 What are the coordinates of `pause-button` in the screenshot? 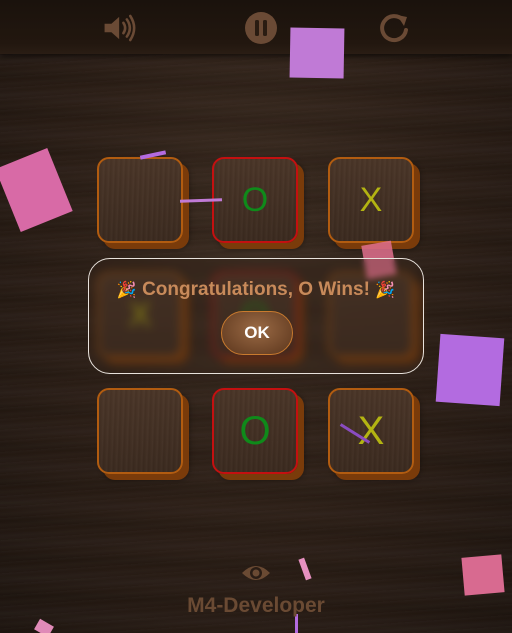 It's located at (261, 28).